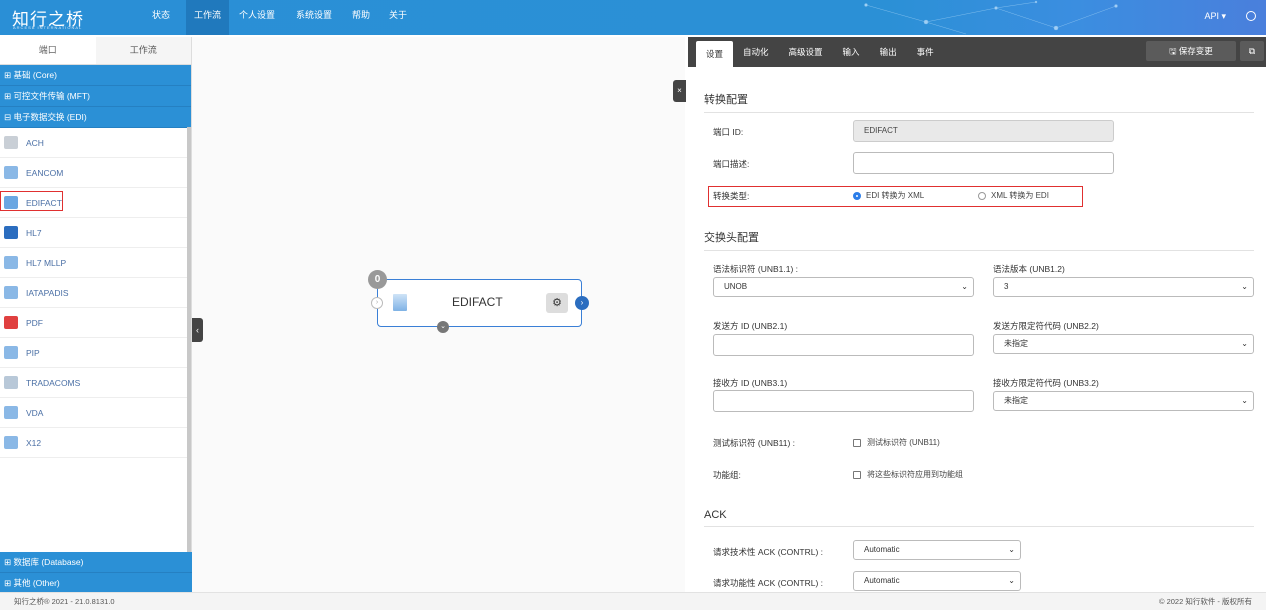 This screenshot has height=610, width=1266. Describe the element at coordinates (1123, 287) in the screenshot. I see `syntax-ver-select: 3 ⌄` at that location.